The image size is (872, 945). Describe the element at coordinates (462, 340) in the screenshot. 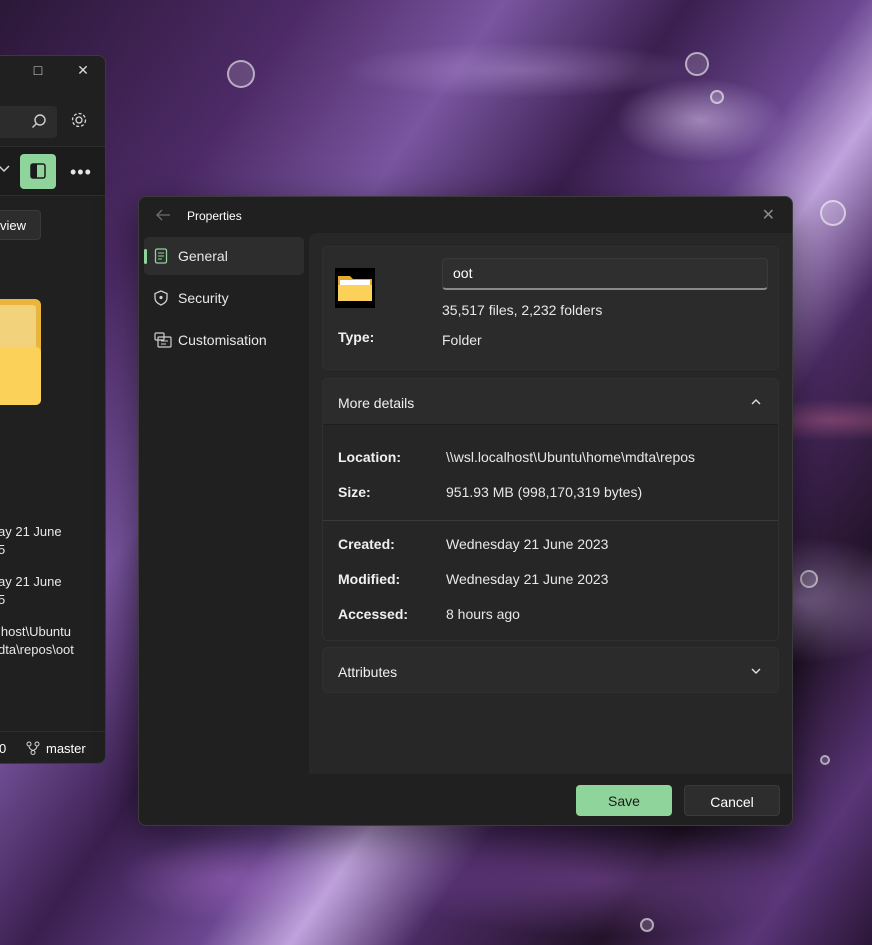

I see `type-value: Folder` at that location.